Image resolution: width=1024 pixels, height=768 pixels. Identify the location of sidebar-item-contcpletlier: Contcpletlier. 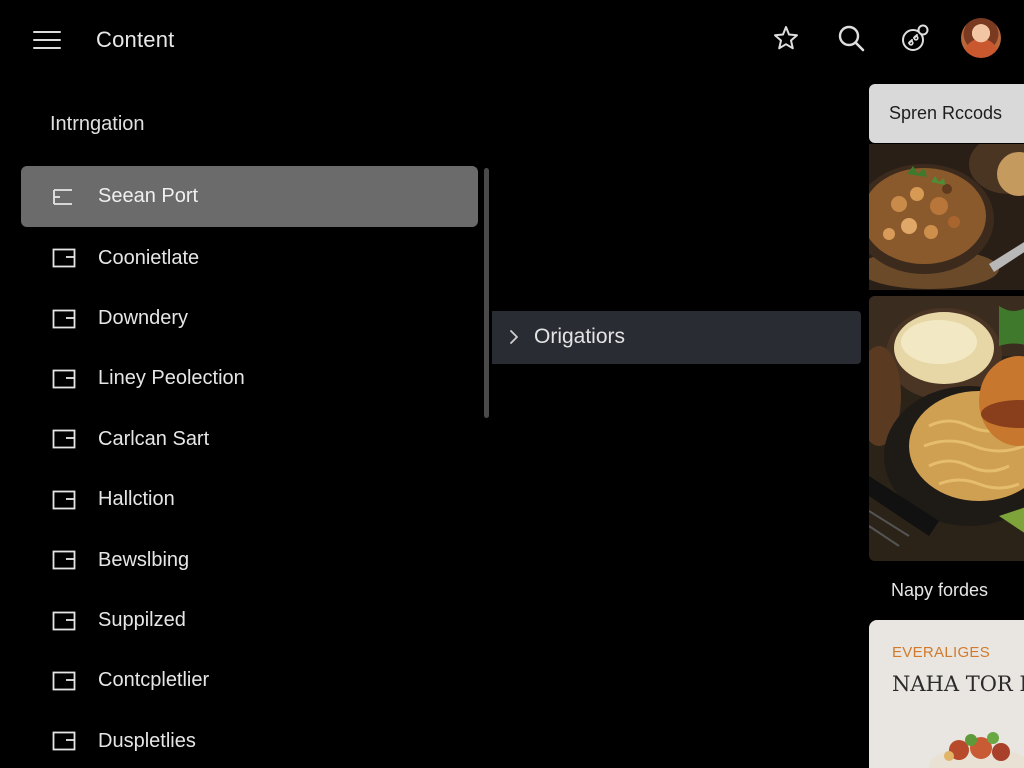
(249, 681).